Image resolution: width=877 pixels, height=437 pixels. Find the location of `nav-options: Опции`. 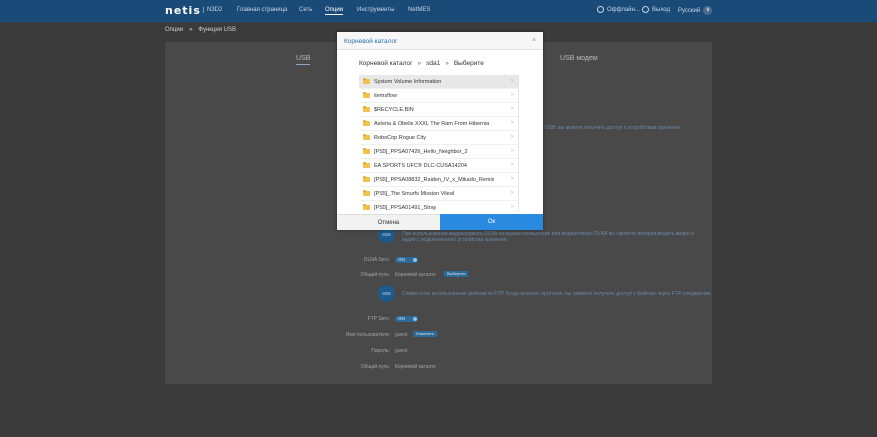

nav-options: Опции is located at coordinates (334, 11).